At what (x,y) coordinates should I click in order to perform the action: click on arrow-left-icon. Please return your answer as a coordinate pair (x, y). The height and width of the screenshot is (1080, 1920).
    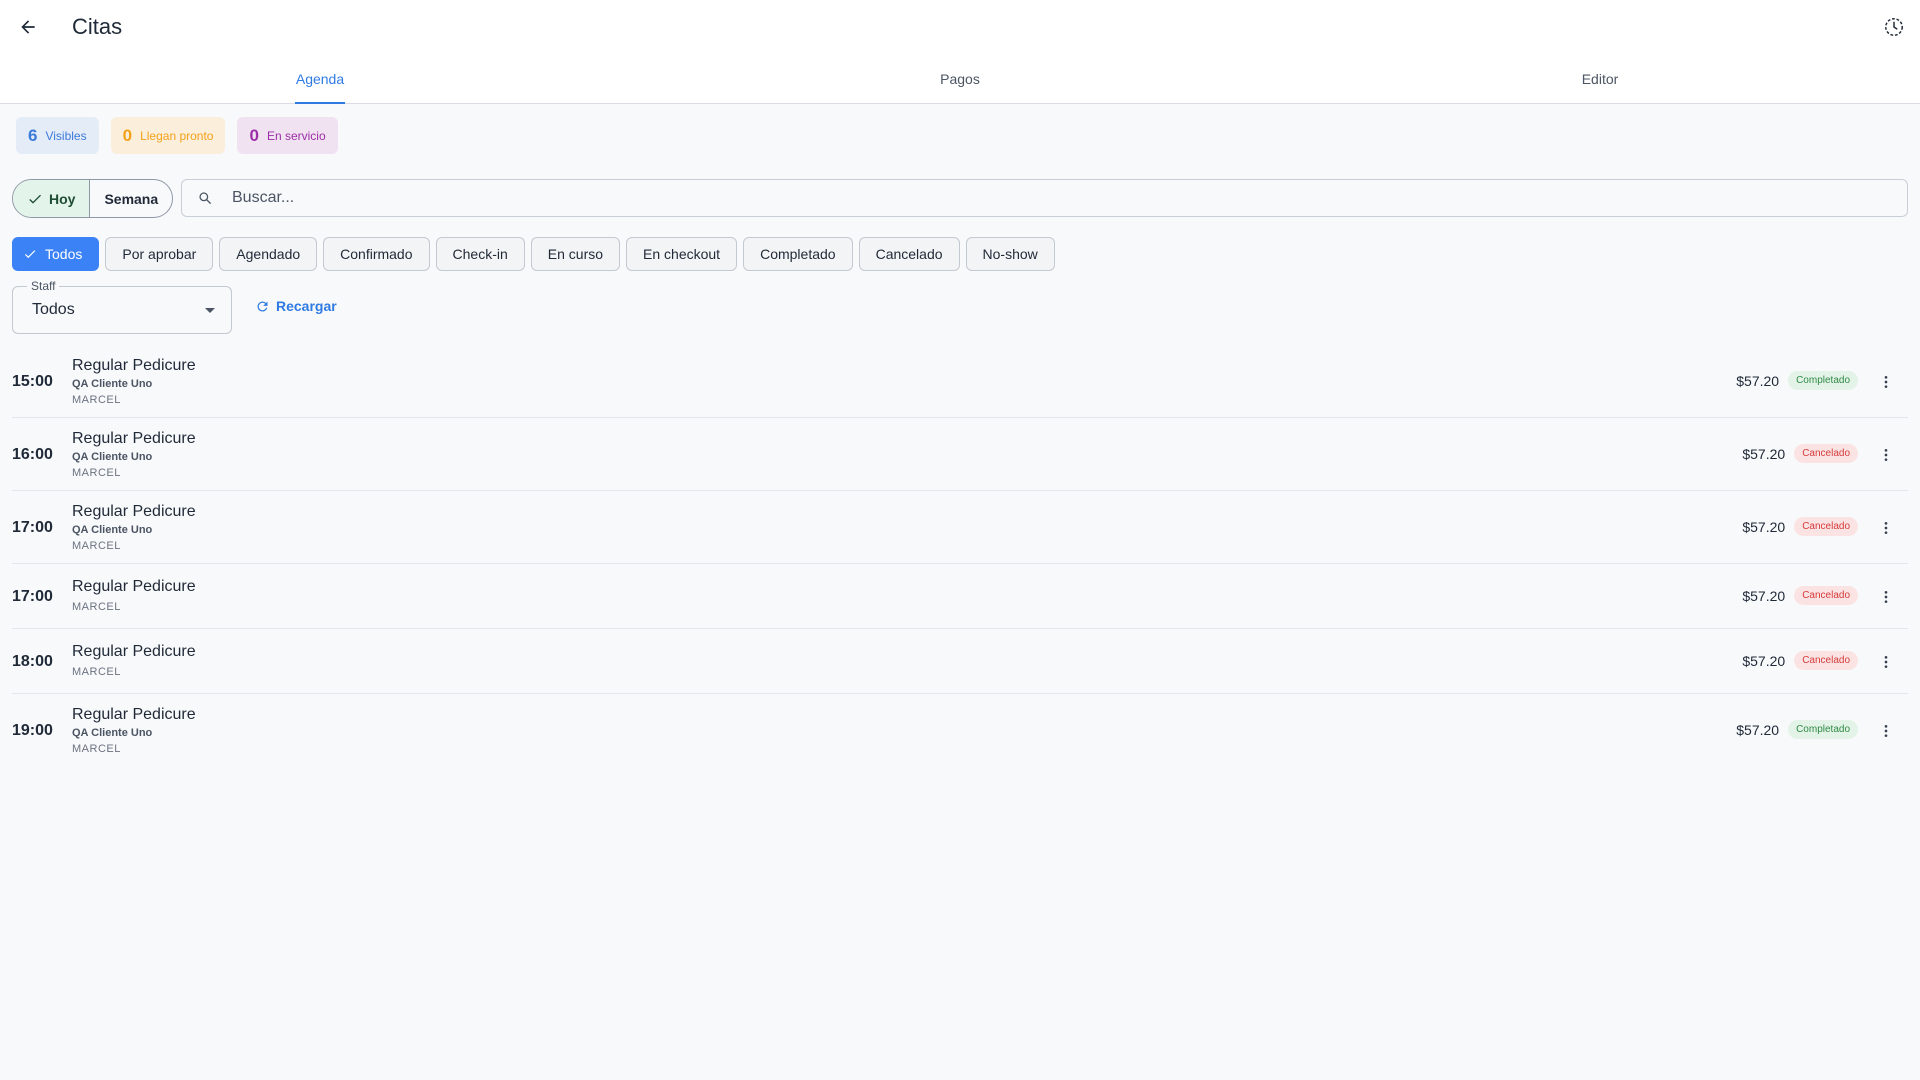
    Looking at the image, I should click on (28, 27).